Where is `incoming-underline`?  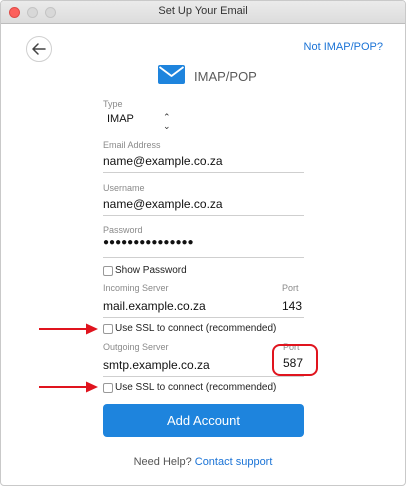 incoming-underline is located at coordinates (203, 317).